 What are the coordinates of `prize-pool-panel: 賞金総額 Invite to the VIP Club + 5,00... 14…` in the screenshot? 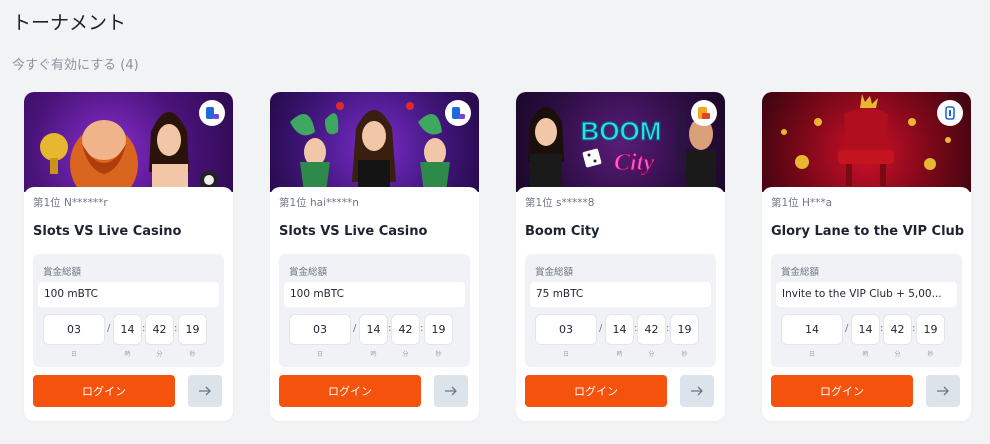 It's located at (866, 310).